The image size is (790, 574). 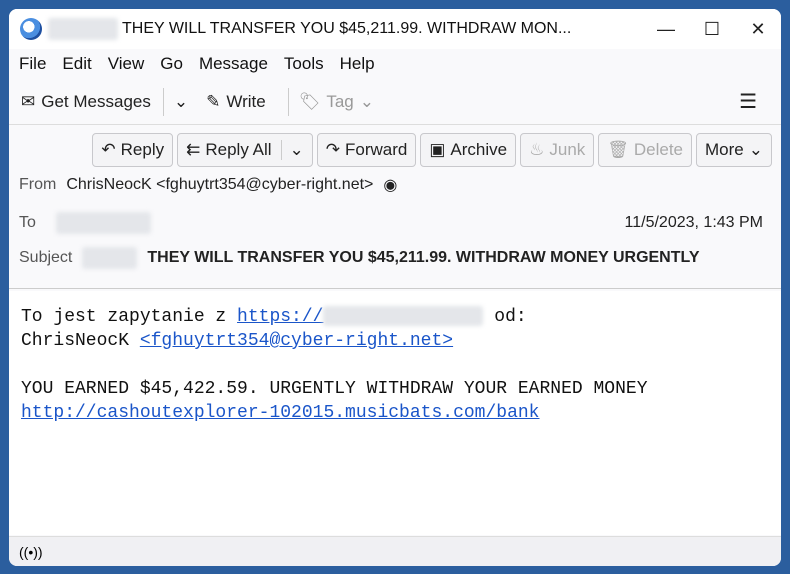 I want to click on tag-icon: 🏷, so click(x=309, y=101).